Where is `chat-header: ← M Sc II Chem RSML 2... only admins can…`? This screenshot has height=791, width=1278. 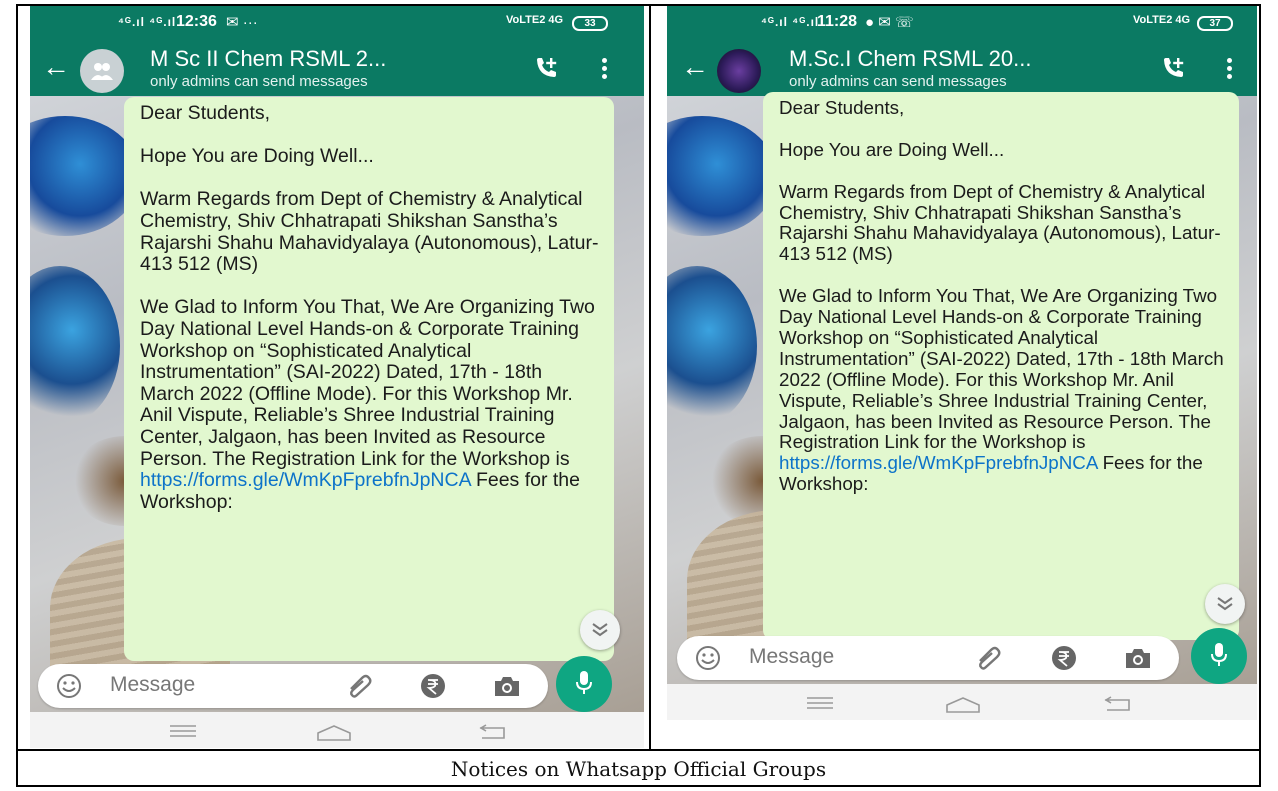
chat-header: ← M Sc II Chem RSML 2... only admins can… is located at coordinates (337, 68).